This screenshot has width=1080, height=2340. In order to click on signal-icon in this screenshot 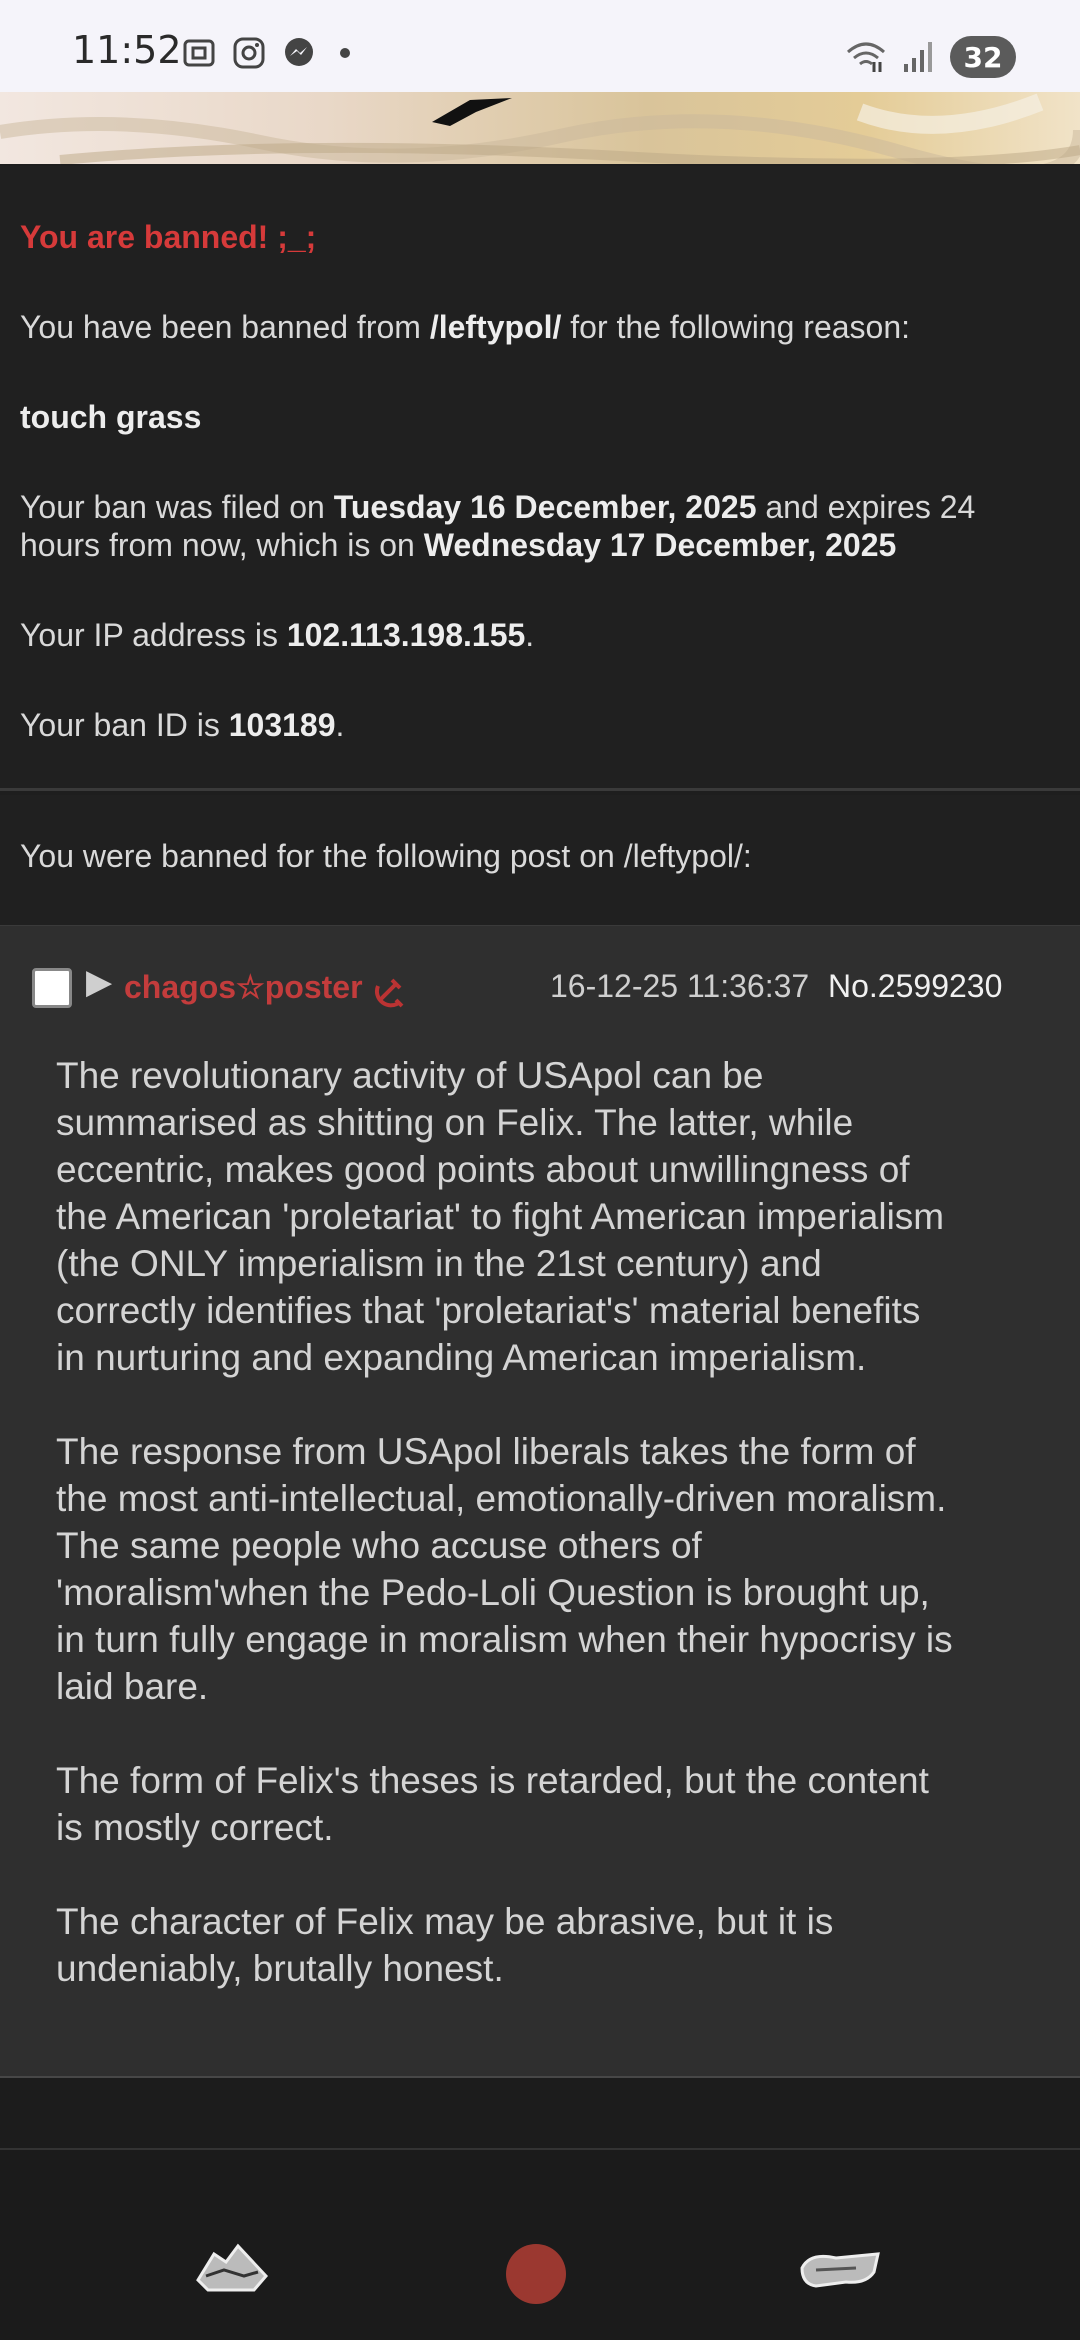, I will do `click(918, 57)`.